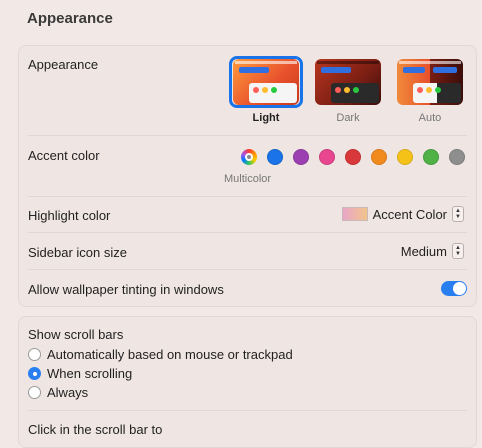 The image size is (482, 448). I want to click on accent-orange-swatch, so click(379, 157).